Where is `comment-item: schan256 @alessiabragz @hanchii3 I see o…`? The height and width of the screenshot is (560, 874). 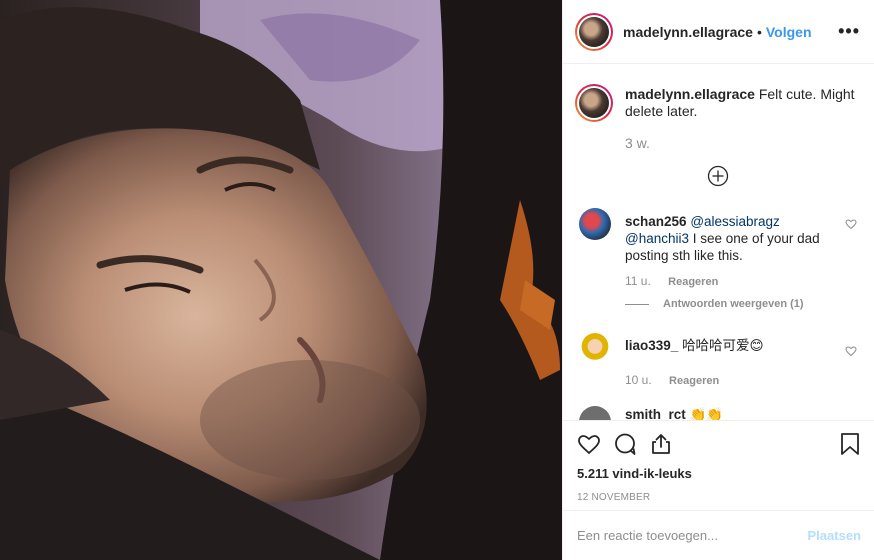 comment-item: schan256 @alessiabragz @hanchii3 I see o… is located at coordinates (721, 259).